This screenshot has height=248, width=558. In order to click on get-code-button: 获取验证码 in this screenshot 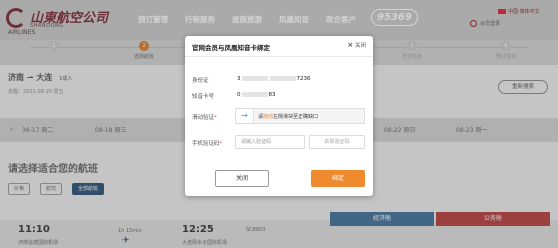, I will do `click(337, 142)`.